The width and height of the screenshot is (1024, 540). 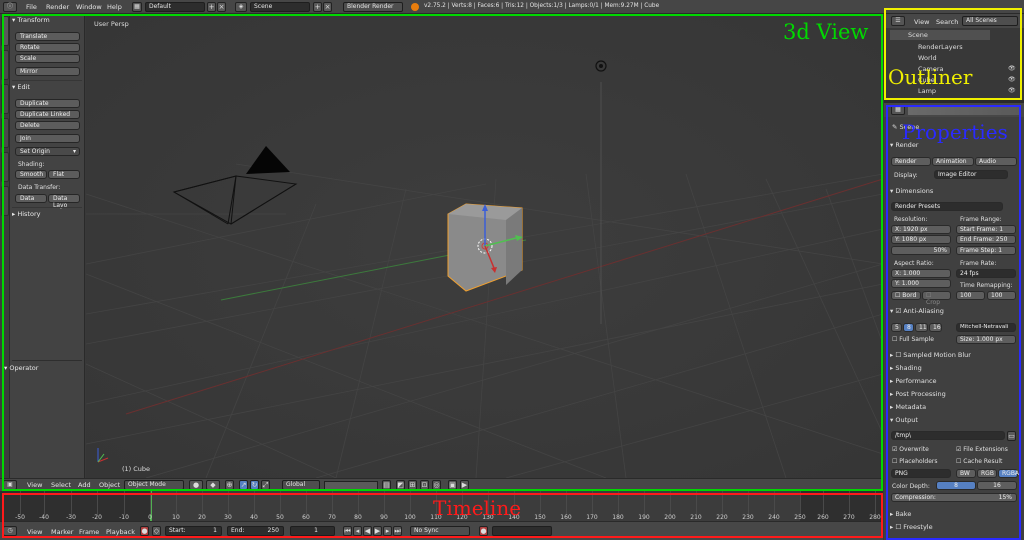 What do you see at coordinates (898, 110) in the screenshot?
I see `properties-editor-icon: ▦` at bounding box center [898, 110].